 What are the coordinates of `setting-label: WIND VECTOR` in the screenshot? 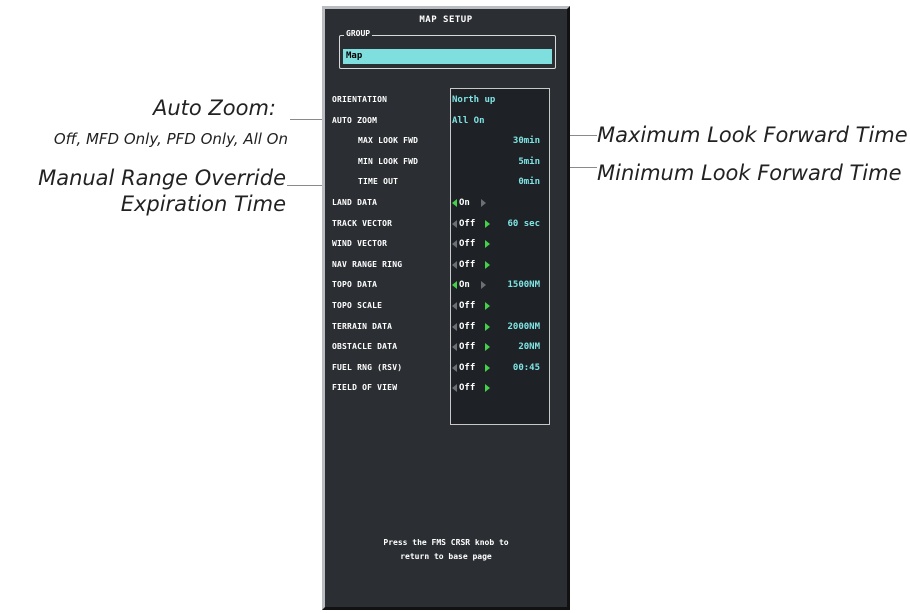 It's located at (360, 244).